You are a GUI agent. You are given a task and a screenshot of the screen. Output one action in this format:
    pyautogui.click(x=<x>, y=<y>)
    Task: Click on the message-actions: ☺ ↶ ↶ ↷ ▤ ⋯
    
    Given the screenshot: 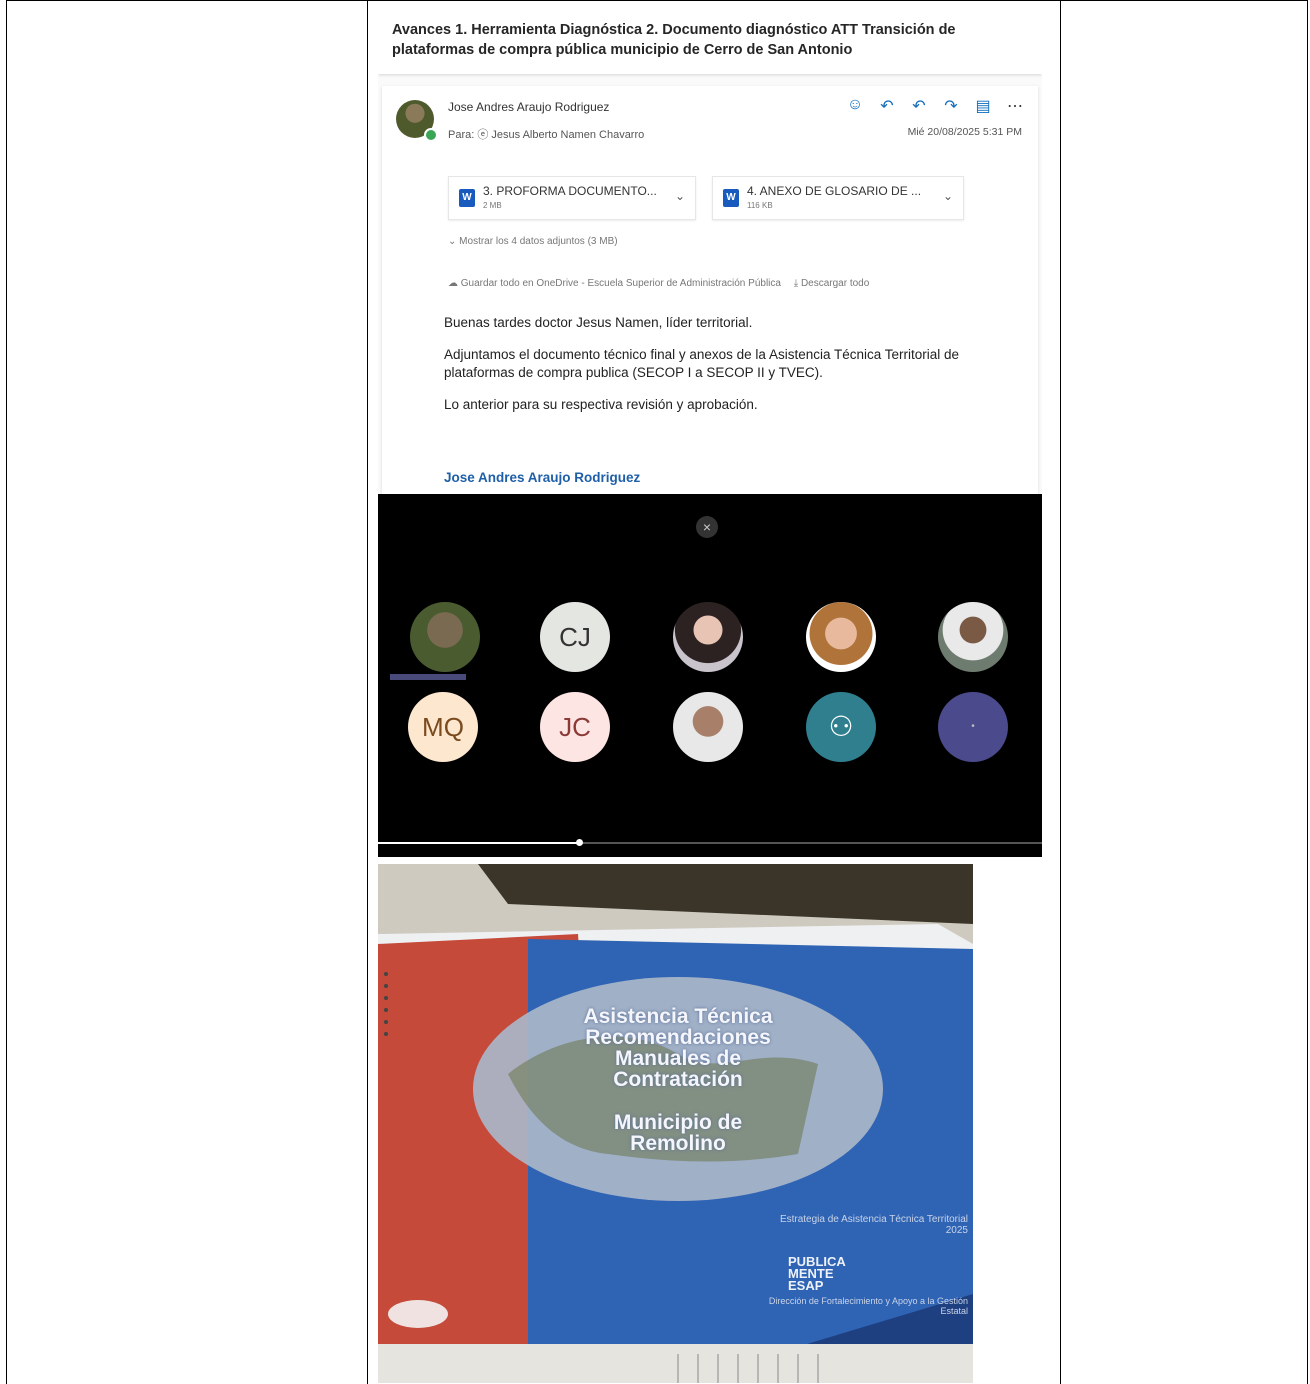 What is the action you would take?
    pyautogui.click(x=935, y=106)
    